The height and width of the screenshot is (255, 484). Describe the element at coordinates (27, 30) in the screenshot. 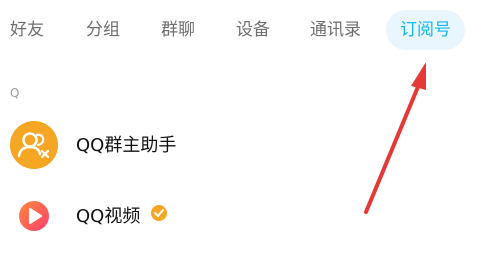

I see `tab-friends: 好友` at that location.